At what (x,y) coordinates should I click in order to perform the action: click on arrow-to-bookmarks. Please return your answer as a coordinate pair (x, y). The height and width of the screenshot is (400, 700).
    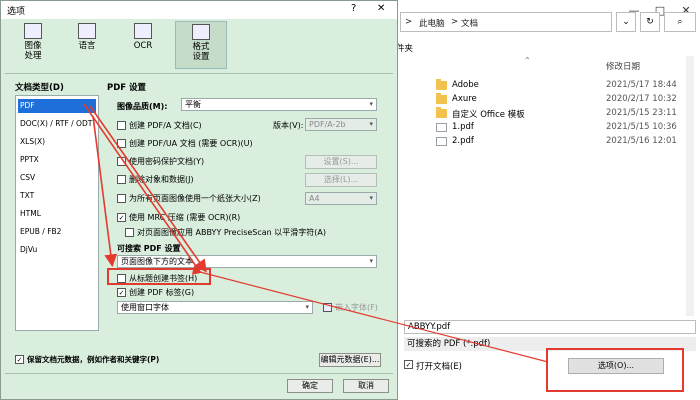
    Looking at the image, I should click on (105, 191).